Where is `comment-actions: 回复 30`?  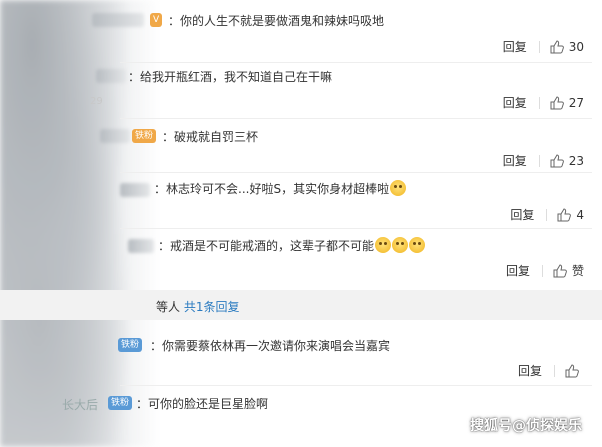
comment-actions: 回复 30 is located at coordinates (543, 46).